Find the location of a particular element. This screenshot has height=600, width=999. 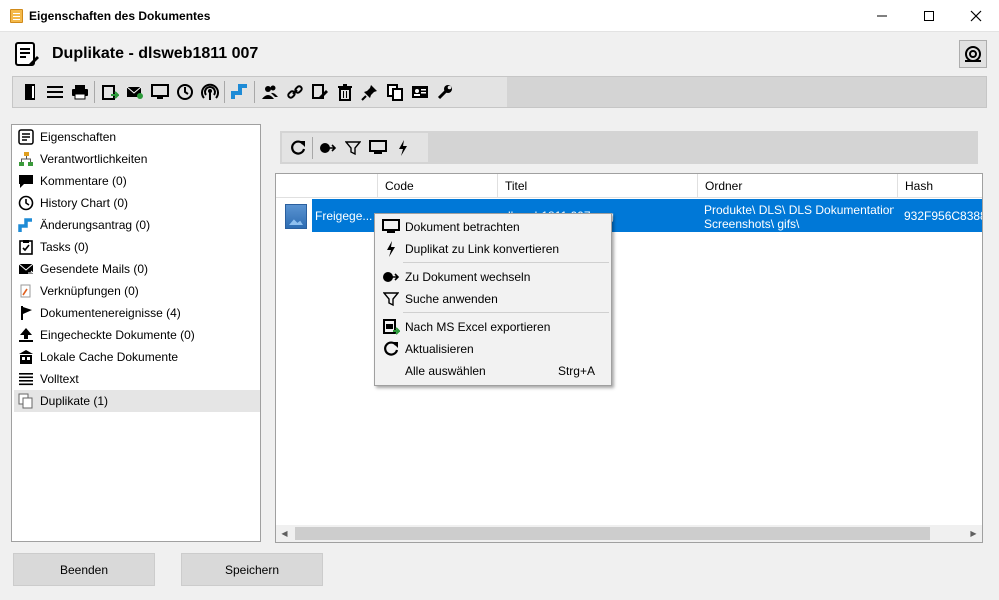

menu-item-label: Nach MS Excel exportieren is located at coordinates (478, 327).